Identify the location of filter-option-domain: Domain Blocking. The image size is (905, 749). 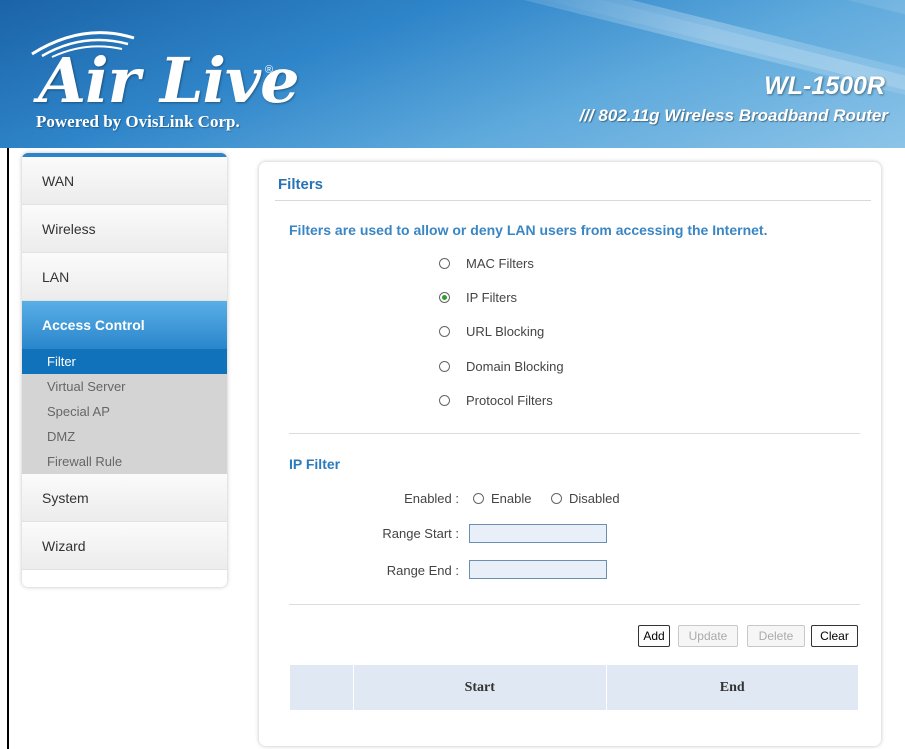
(501, 366).